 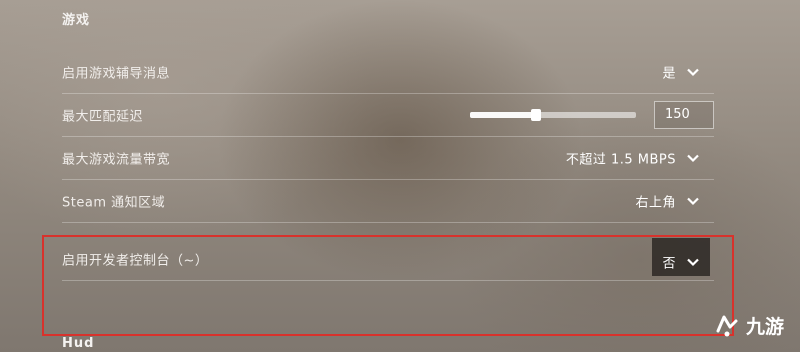 I want to click on watermark-text: 九游, so click(x=765, y=327).